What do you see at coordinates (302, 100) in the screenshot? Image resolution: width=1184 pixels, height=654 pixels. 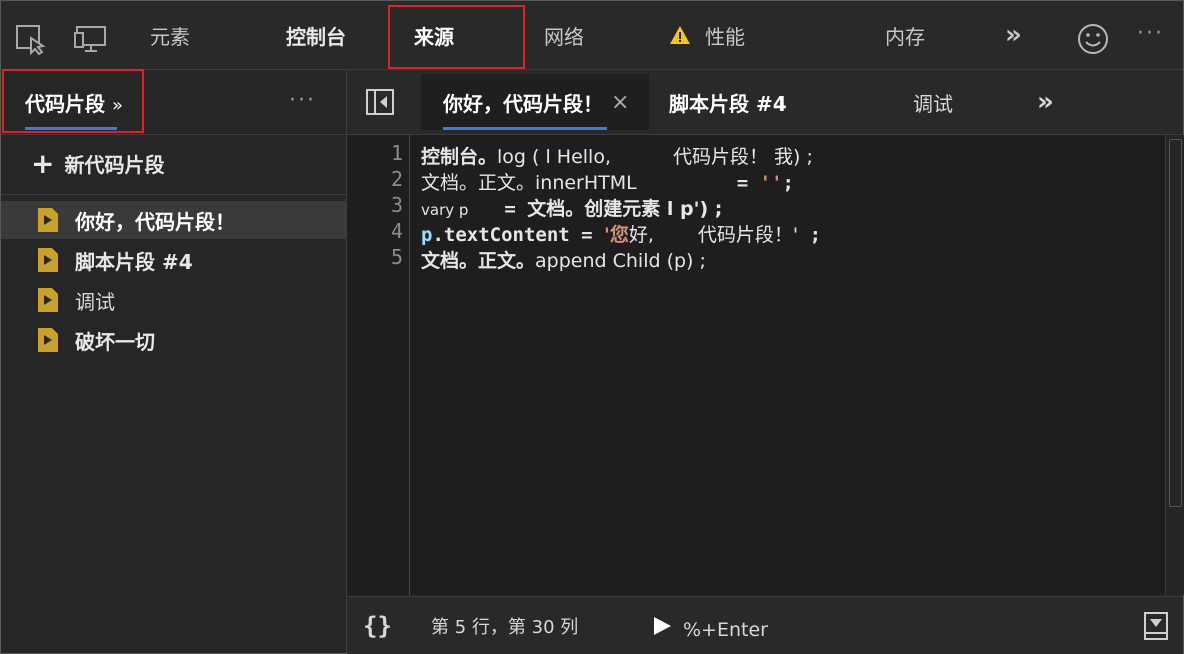 I see `panel-menu-icon: ···` at bounding box center [302, 100].